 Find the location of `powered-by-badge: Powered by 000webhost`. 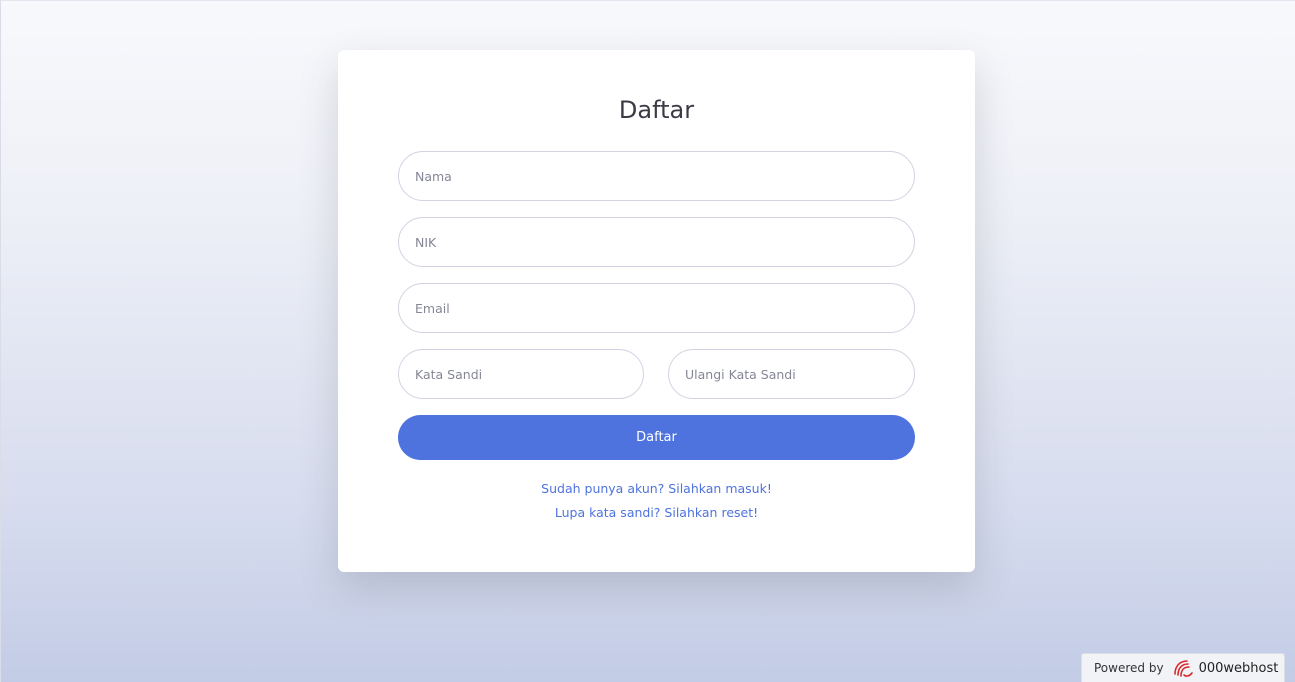

powered-by-badge: Powered by 000webhost is located at coordinates (1183, 667).